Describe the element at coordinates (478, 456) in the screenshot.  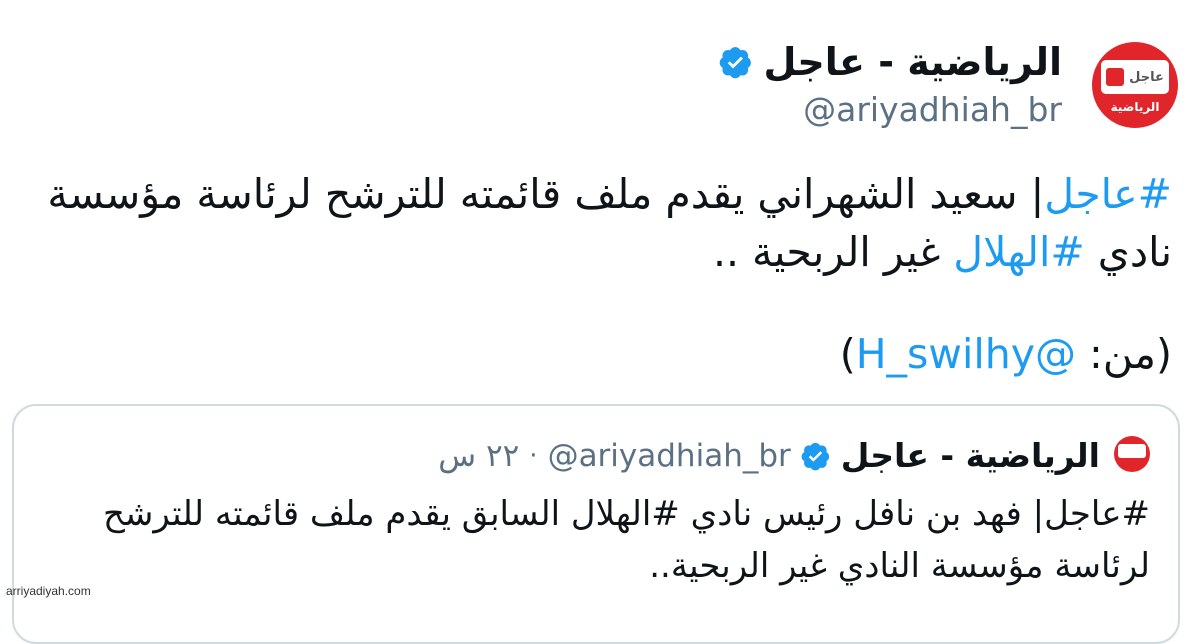
I see `quoted-timestamp: ٢٢ س` at that location.